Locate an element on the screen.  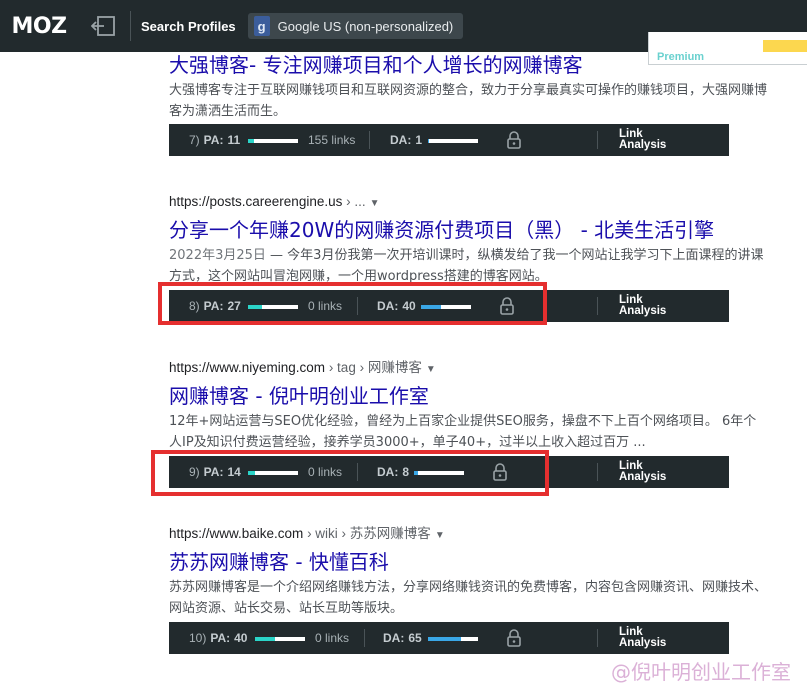
search-profile-select: g Google US (non-personalized) is located at coordinates (355, 26).